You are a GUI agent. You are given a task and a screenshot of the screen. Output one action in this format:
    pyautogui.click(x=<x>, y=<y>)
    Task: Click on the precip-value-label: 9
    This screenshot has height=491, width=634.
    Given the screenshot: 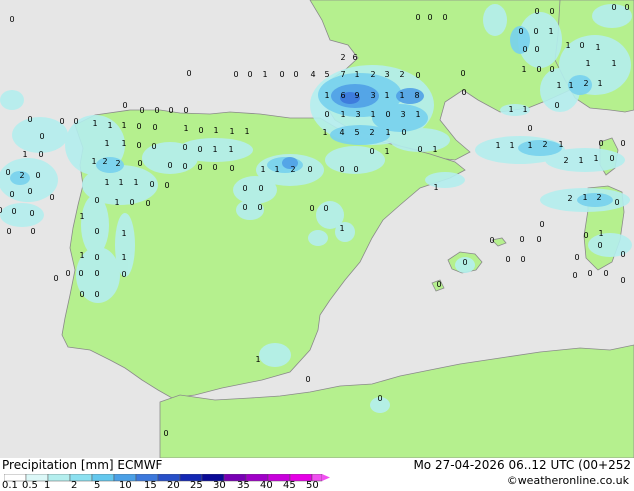 What is the action you would take?
    pyautogui.click(x=356, y=95)
    